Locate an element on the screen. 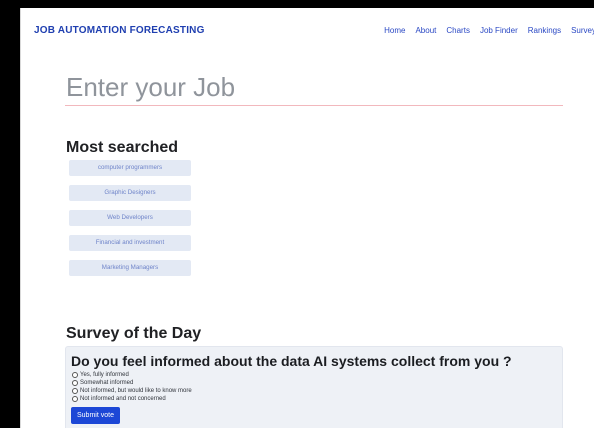 This screenshot has width=594, height=428. job-search-field is located at coordinates (314, 88).